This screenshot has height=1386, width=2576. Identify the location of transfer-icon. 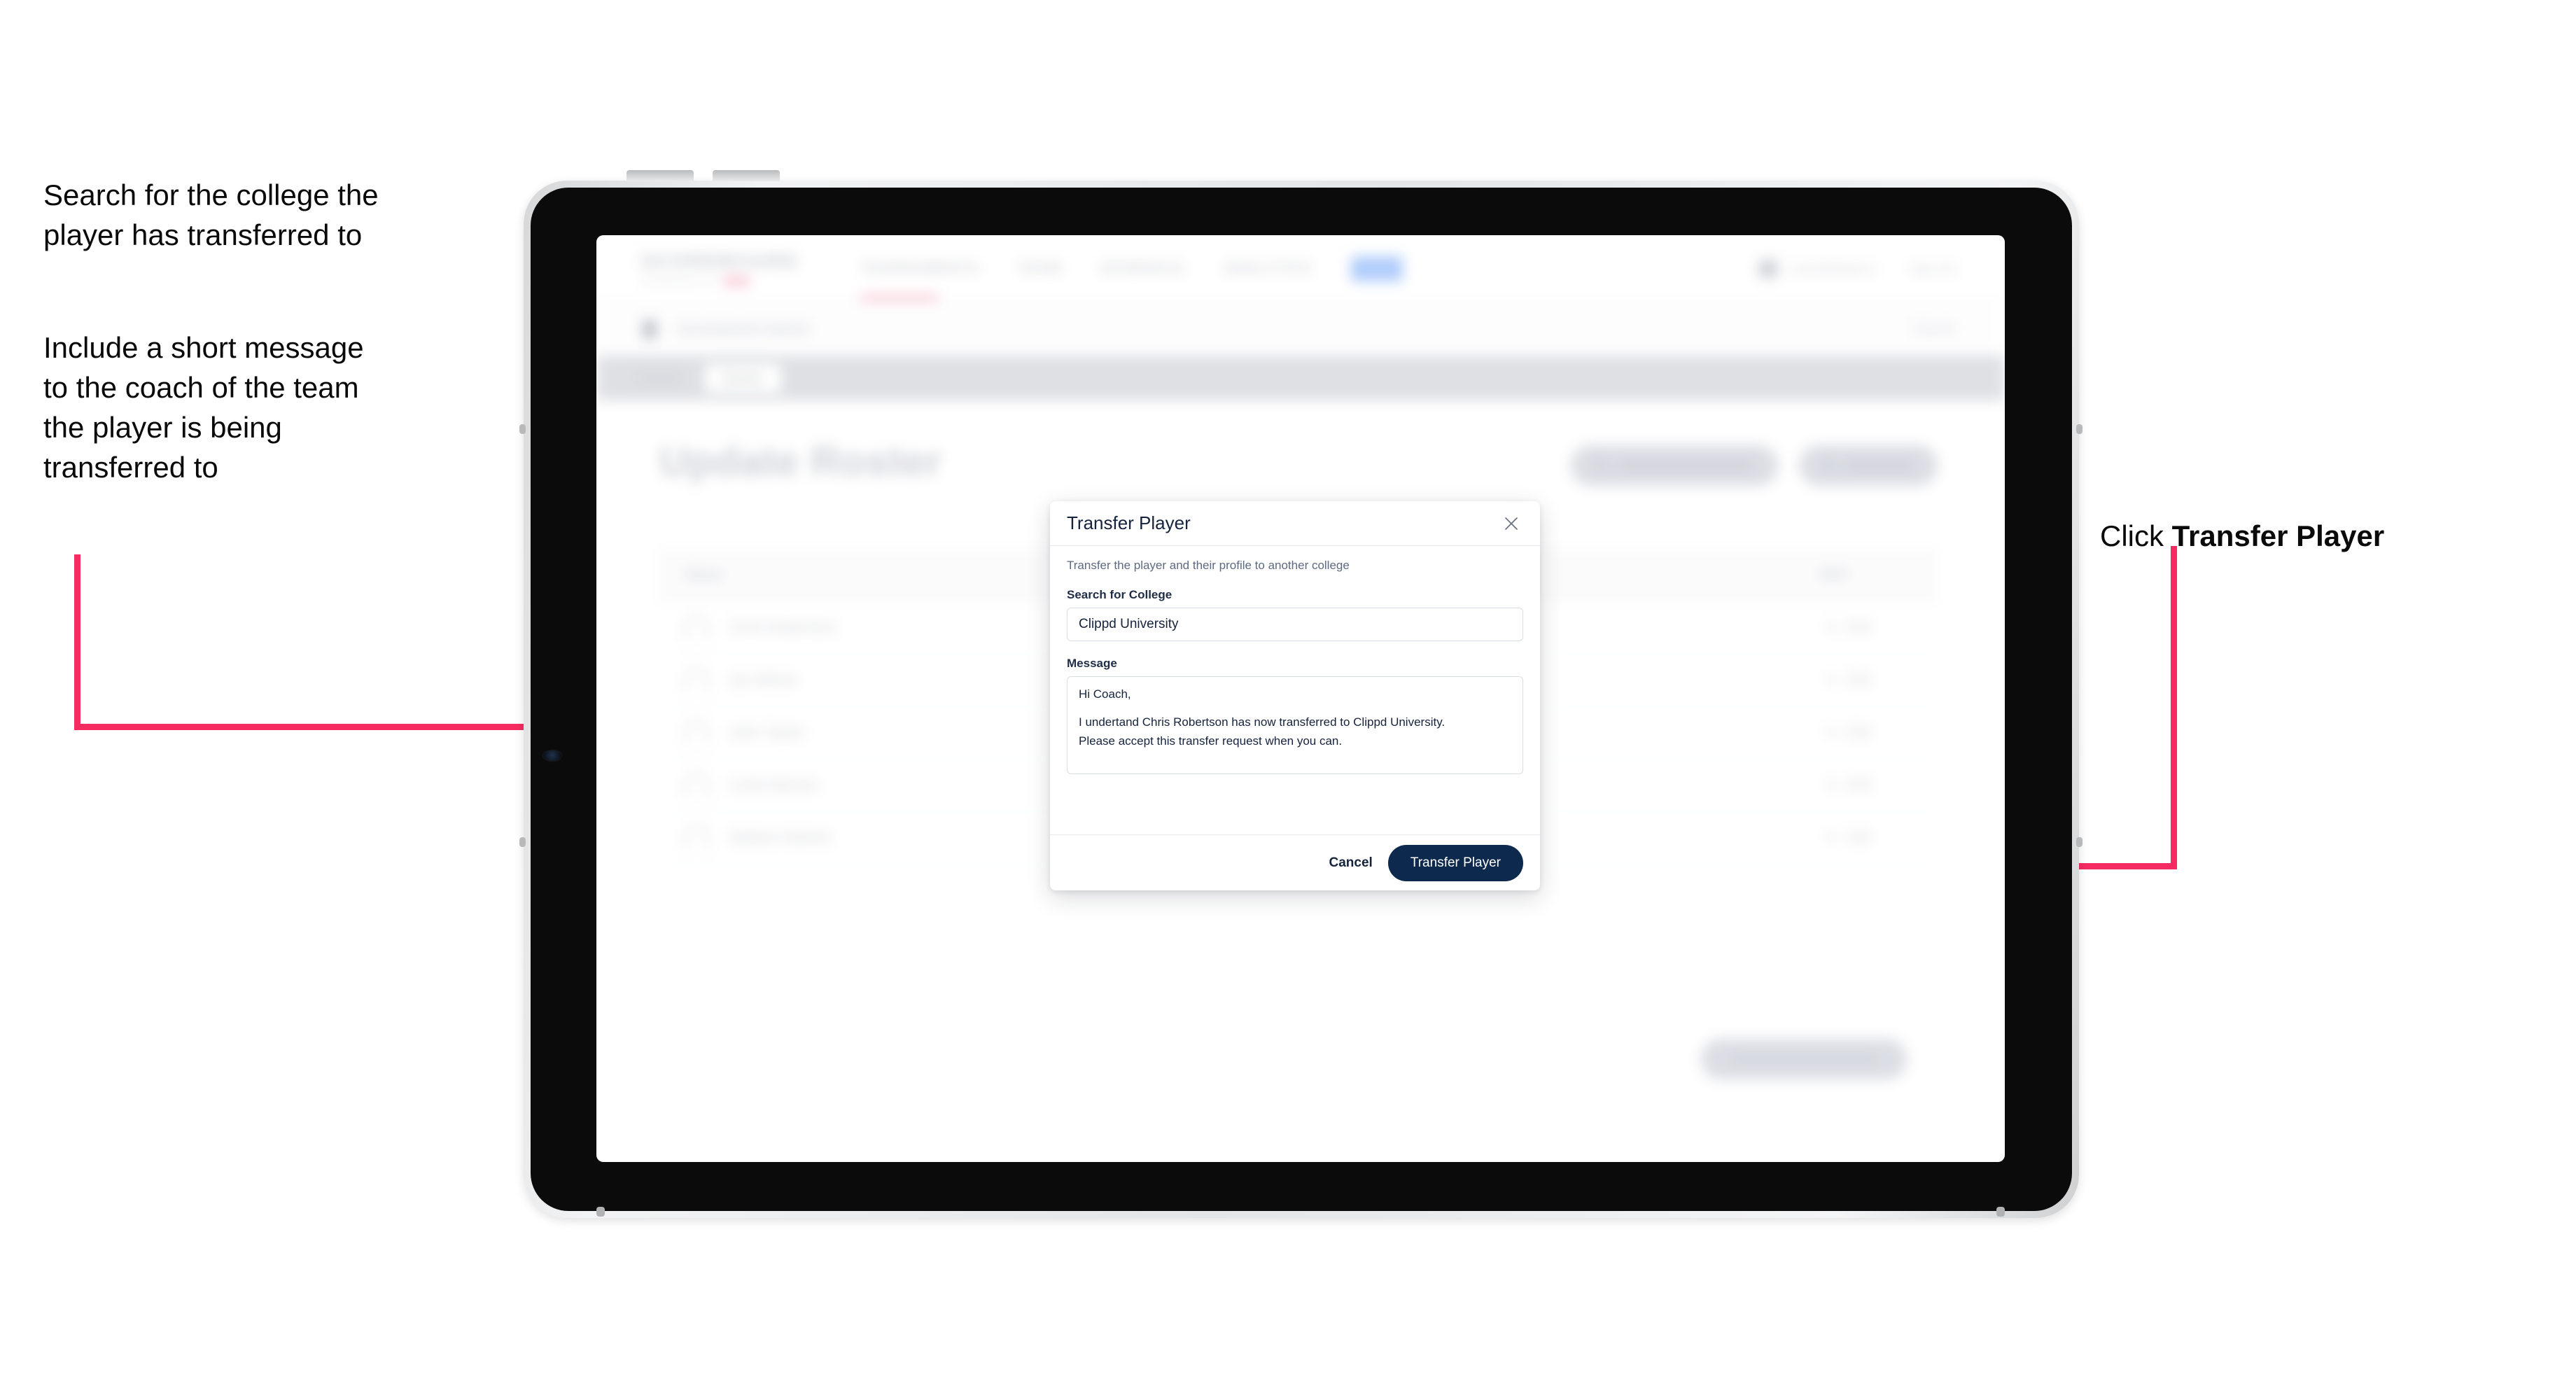
(1601, 465).